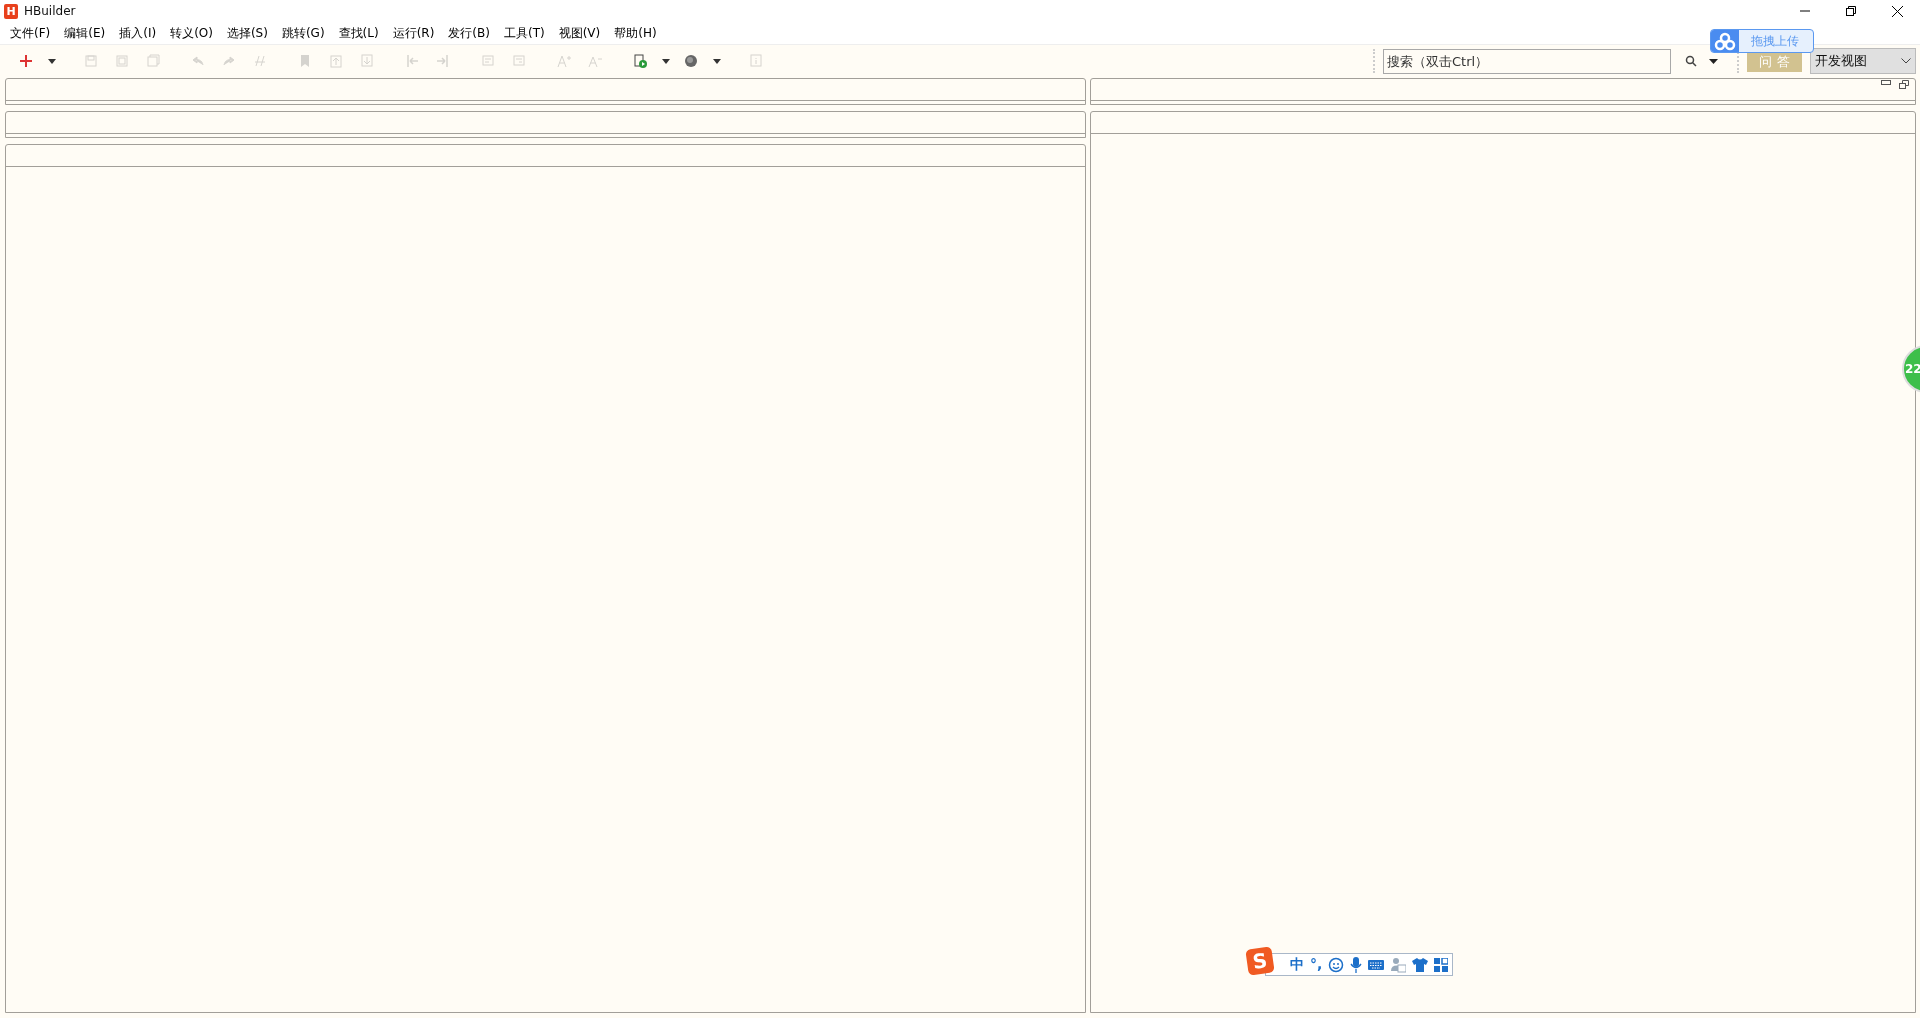 This screenshot has width=1920, height=1018. Describe the element at coordinates (1691, 61) in the screenshot. I see `search-icon` at that location.